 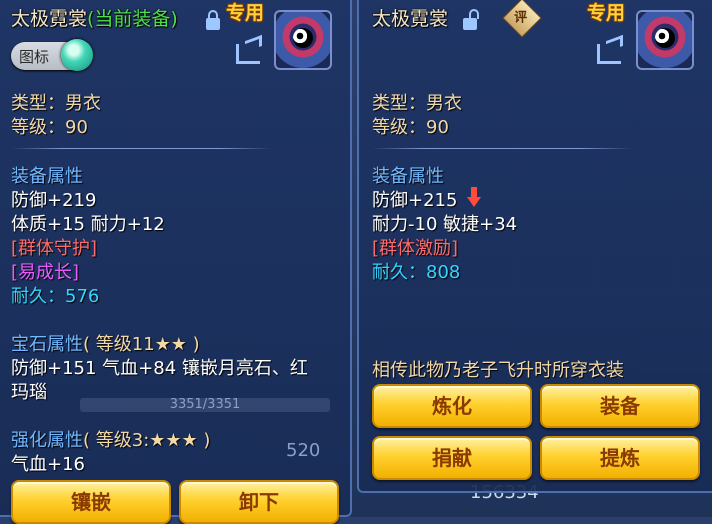 I want to click on durability: 耐久：808, so click(x=416, y=271).